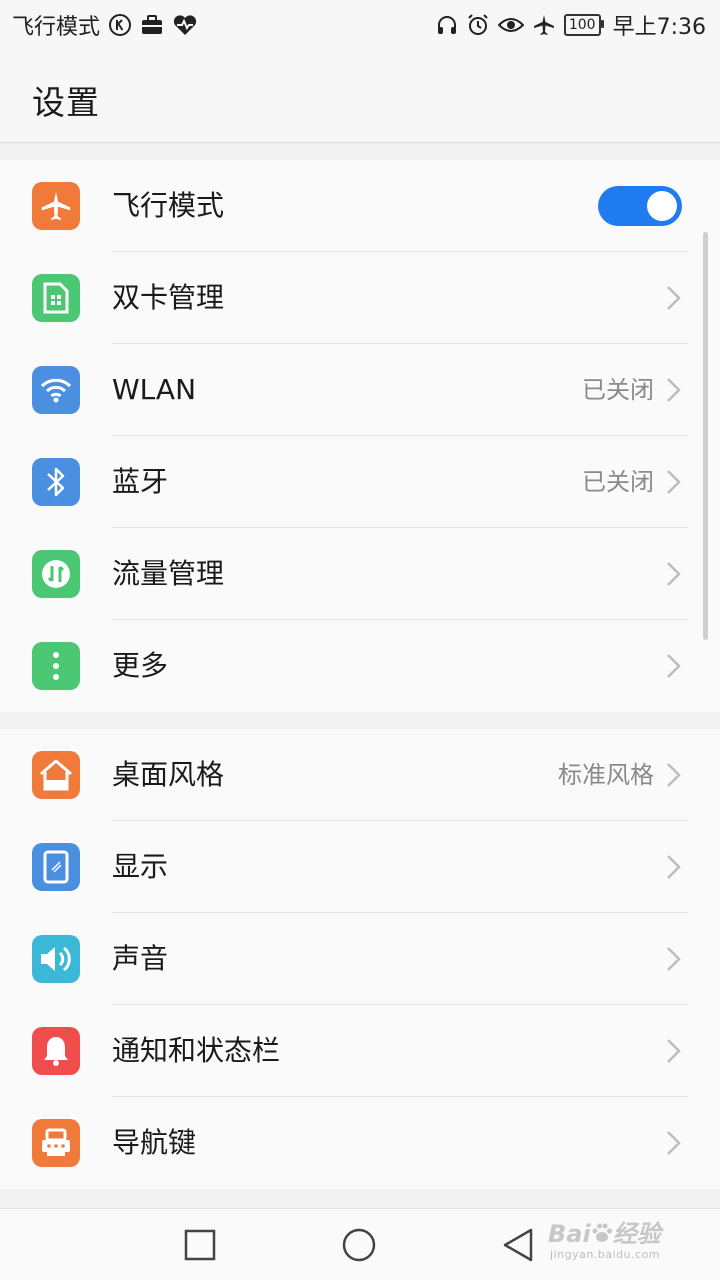 The width and height of the screenshot is (720, 1280). What do you see at coordinates (518, 1245) in the screenshot?
I see `back-button` at bounding box center [518, 1245].